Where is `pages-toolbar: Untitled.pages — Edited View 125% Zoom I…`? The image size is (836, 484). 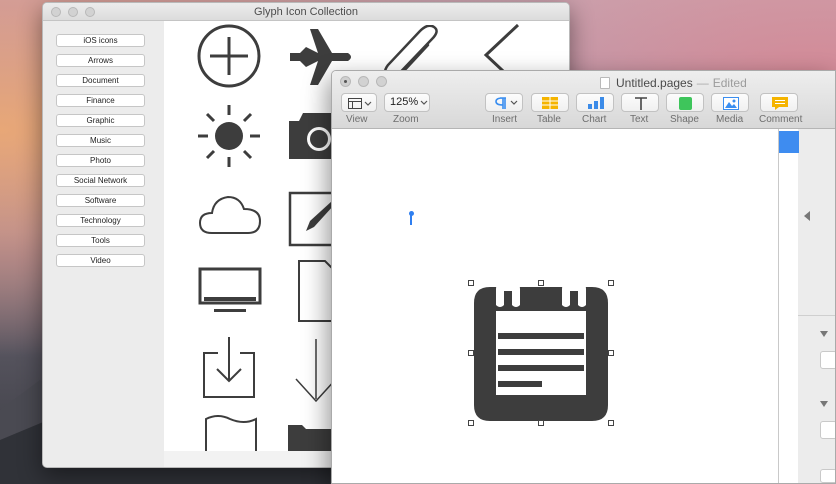 pages-toolbar: Untitled.pages — Edited View 125% Zoom I… is located at coordinates (583, 100).